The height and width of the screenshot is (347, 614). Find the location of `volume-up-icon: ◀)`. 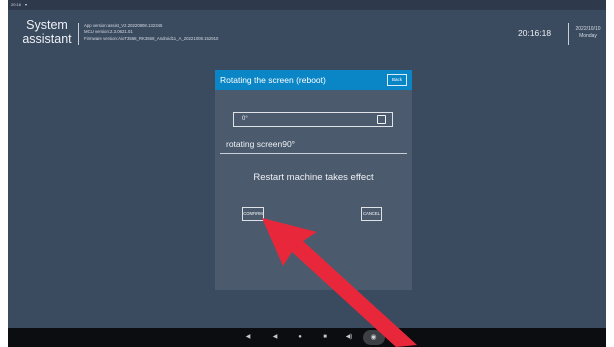

volume-up-icon: ◀) is located at coordinates (349, 337).